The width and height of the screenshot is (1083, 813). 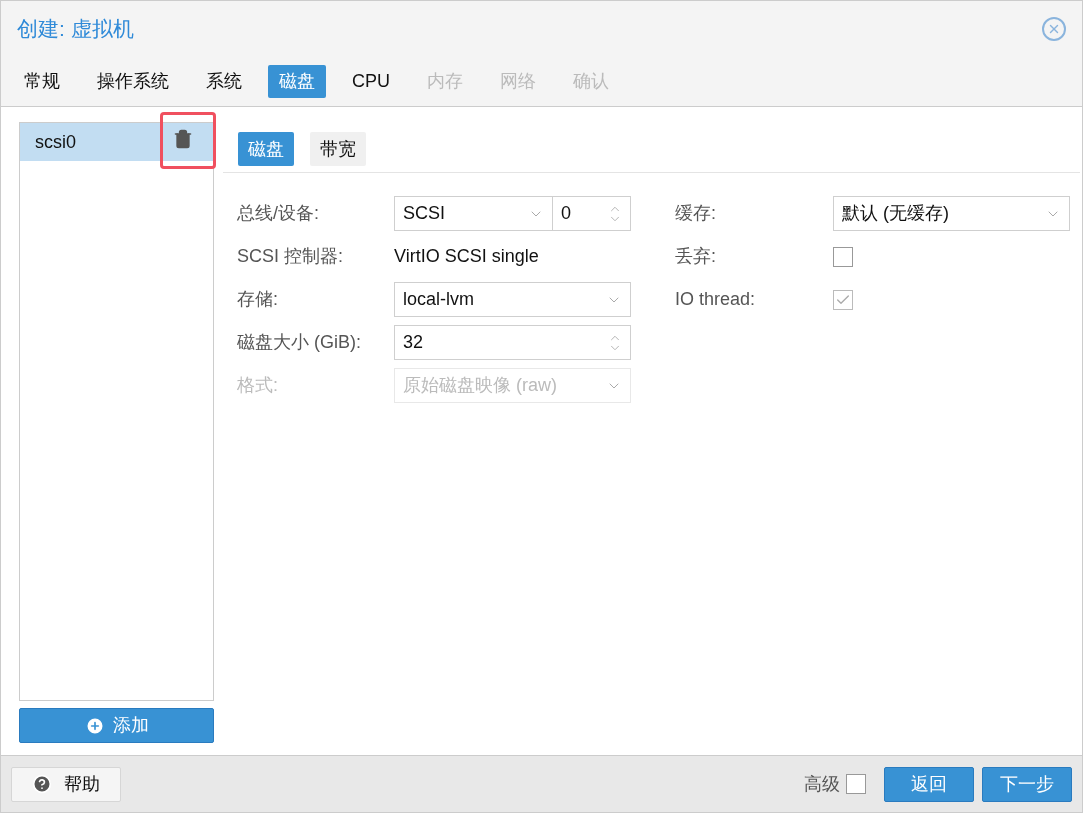 I want to click on device-number-field: 0, so click(x=592, y=213).